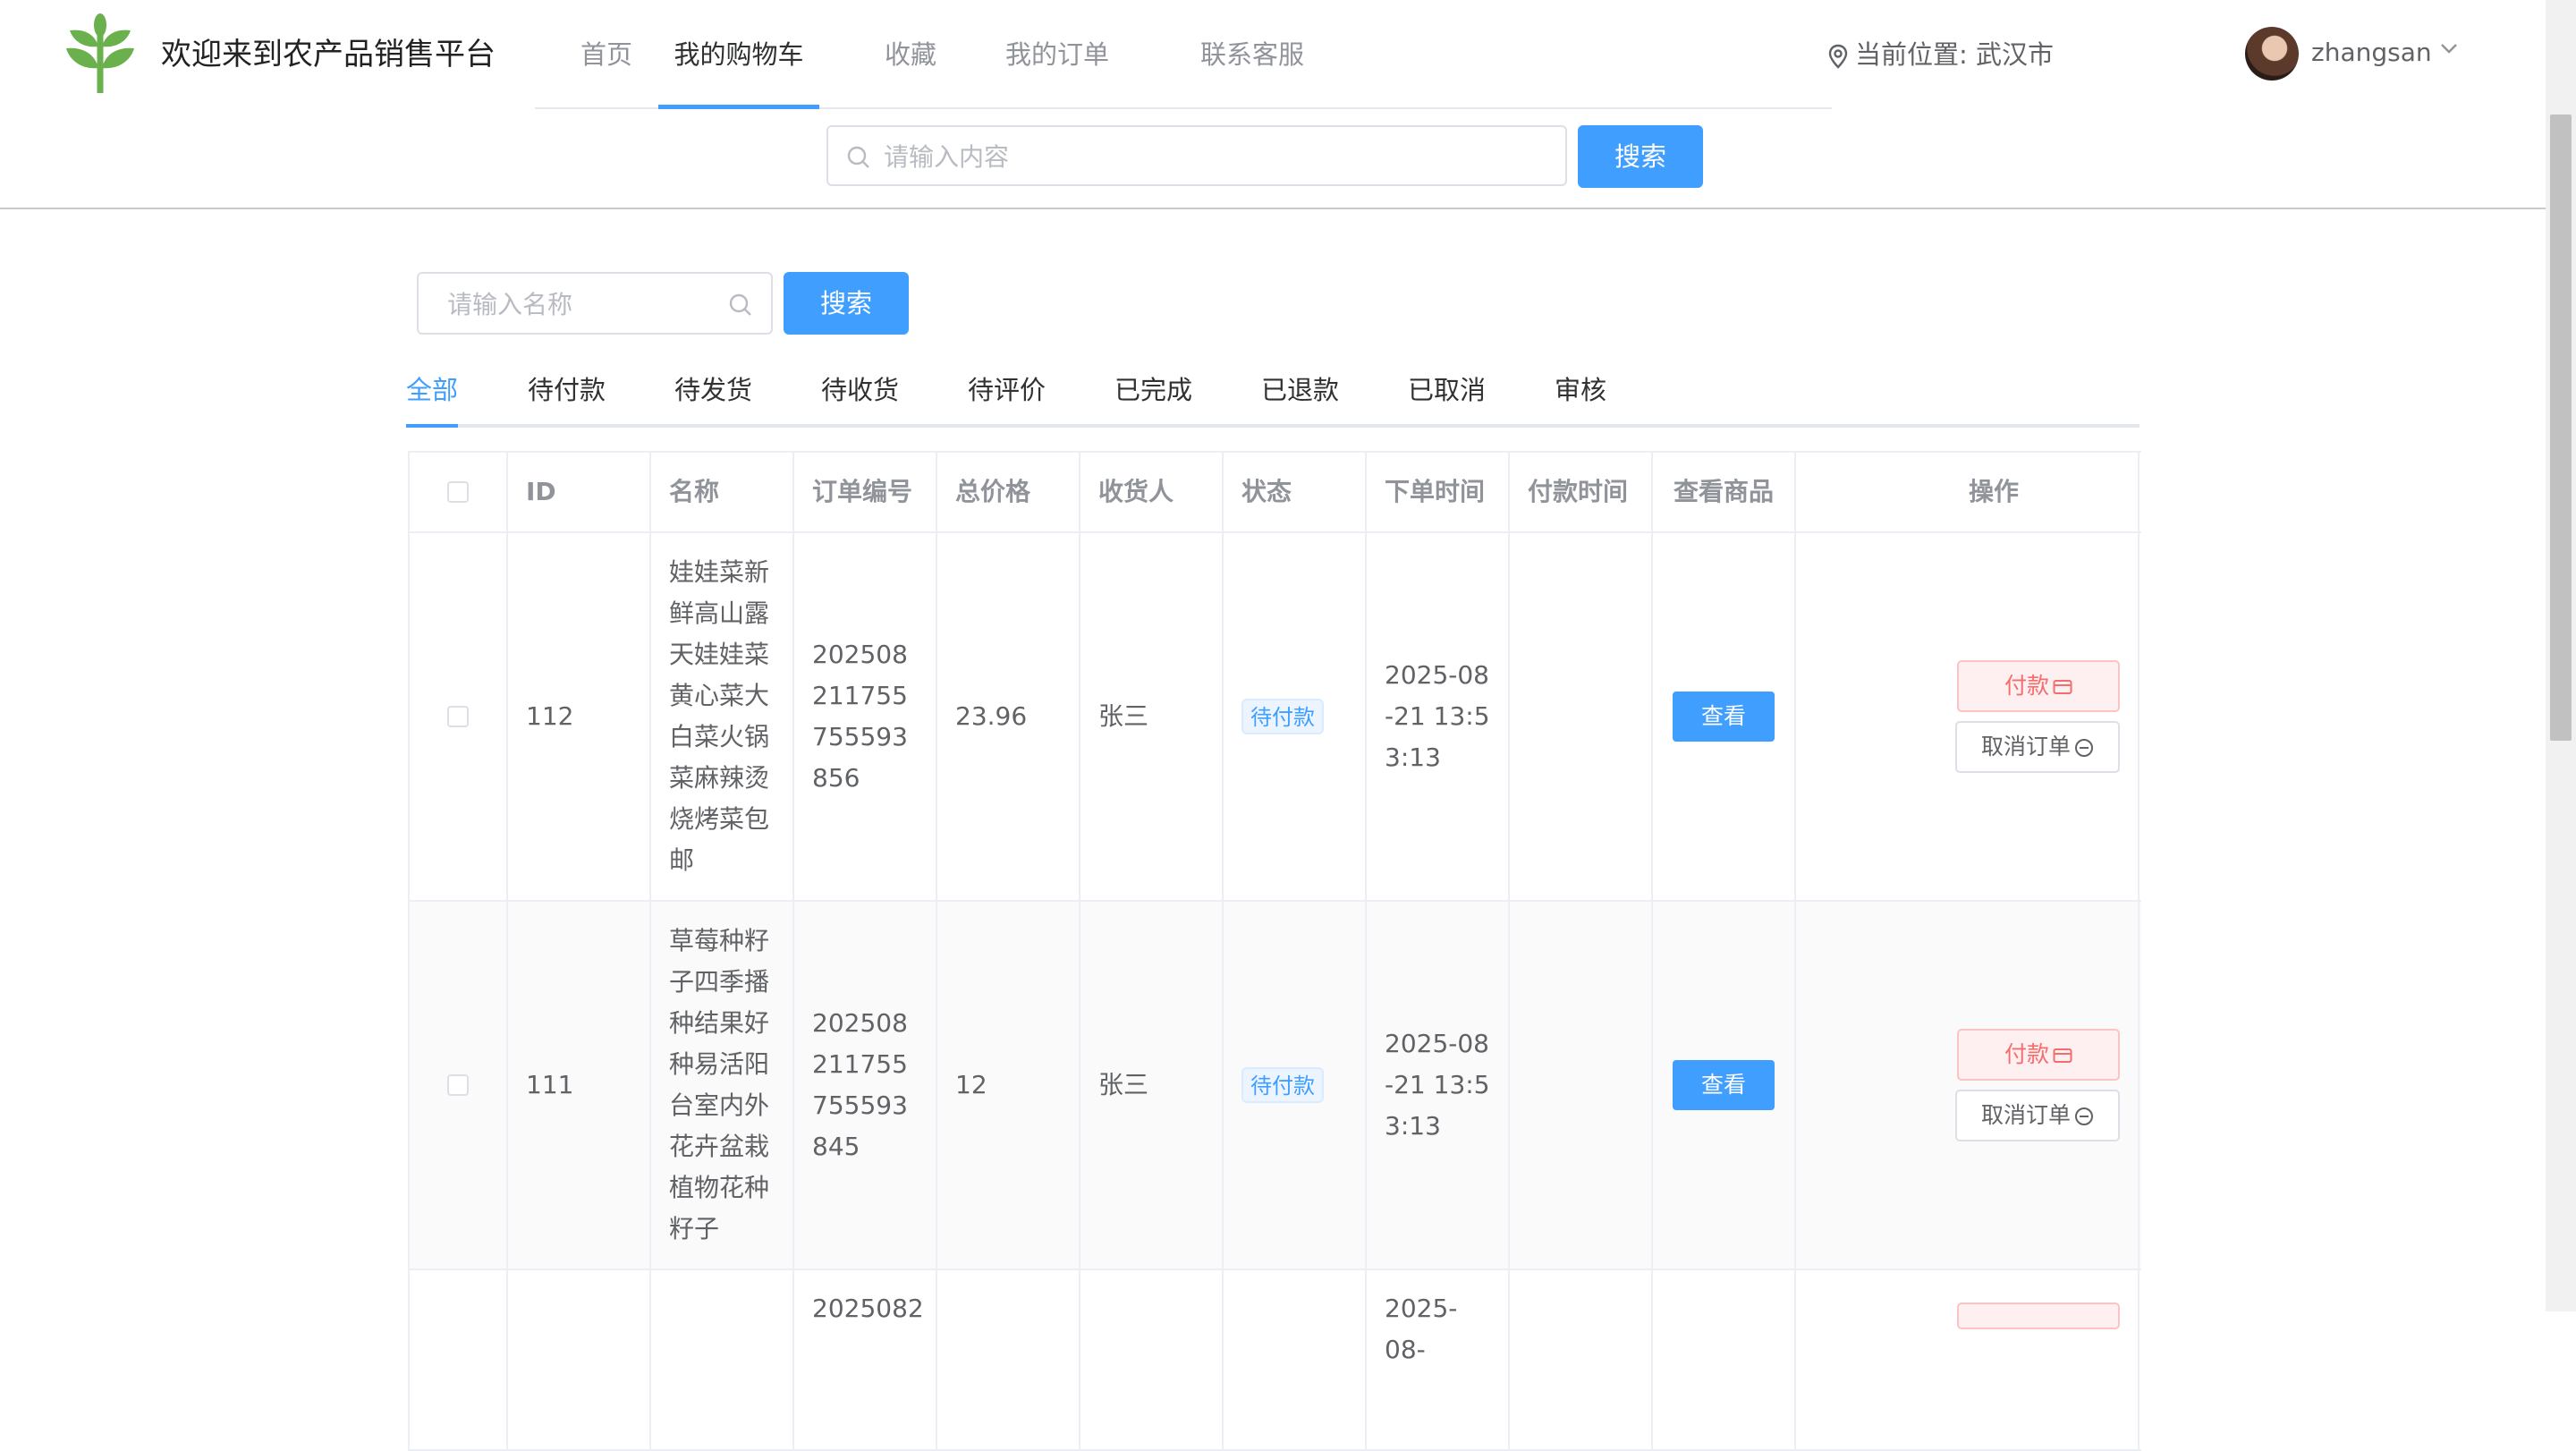 The width and height of the screenshot is (2576, 1451). I want to click on avatar, so click(2272, 54).